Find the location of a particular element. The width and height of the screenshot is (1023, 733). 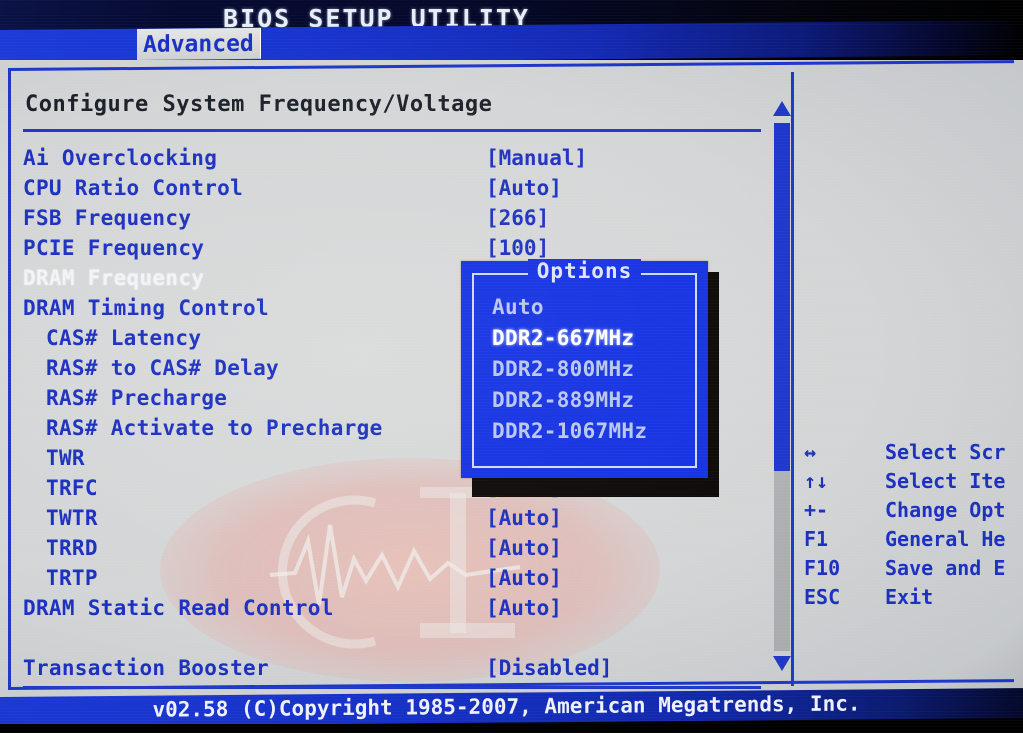

setting-label: PCIE Frequency is located at coordinates (114, 248).